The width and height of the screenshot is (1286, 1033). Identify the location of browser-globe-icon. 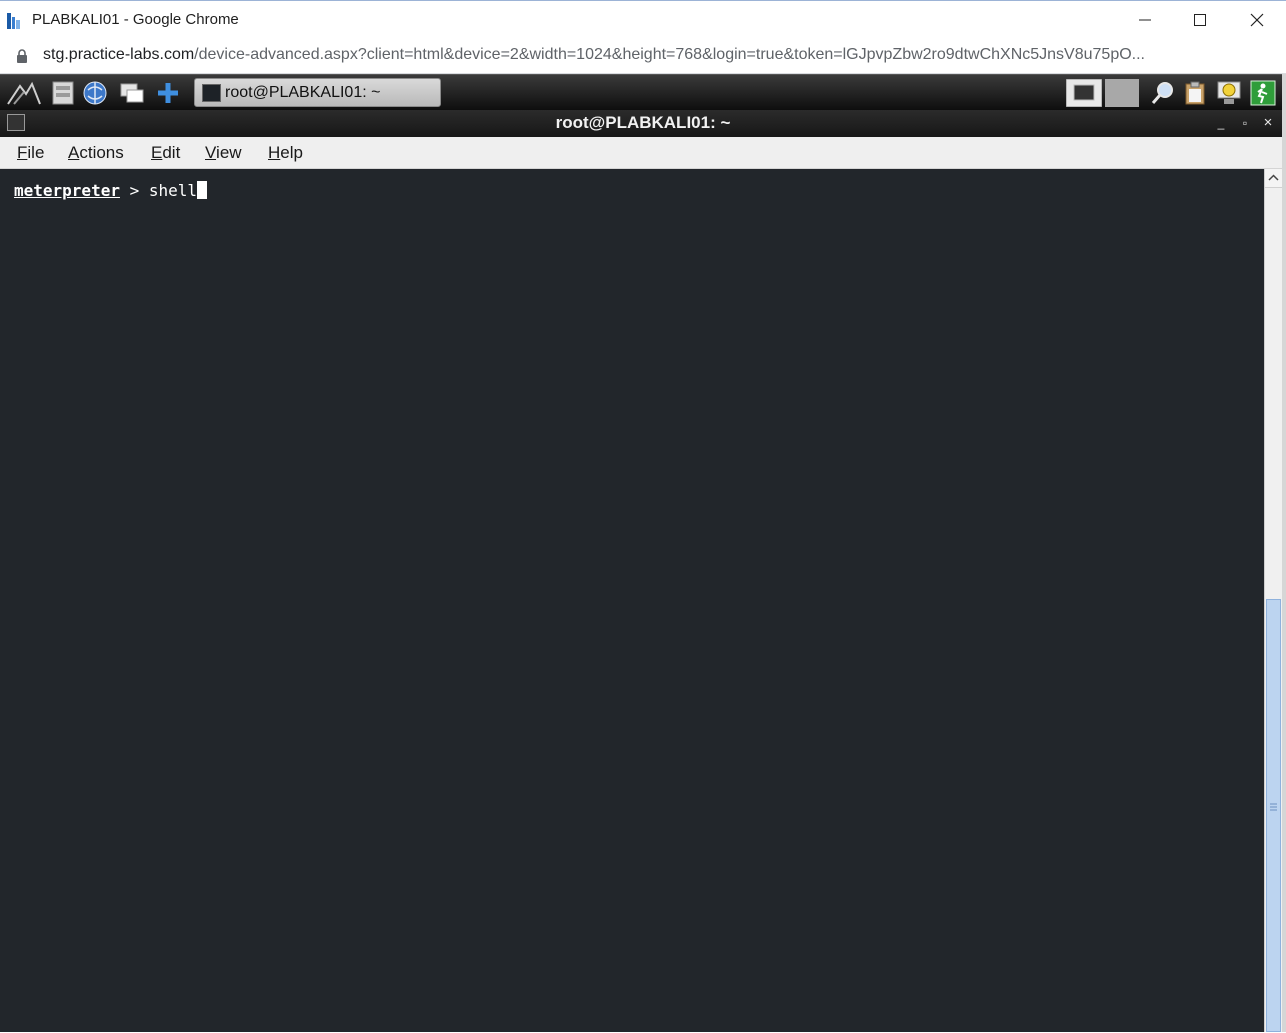
(95, 93).